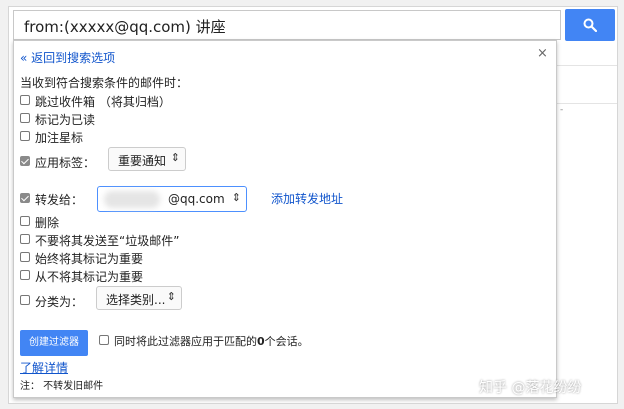 This screenshot has width=624, height=409. I want to click on option-label: 跳过收件箱 （将其归档）, so click(103, 102).